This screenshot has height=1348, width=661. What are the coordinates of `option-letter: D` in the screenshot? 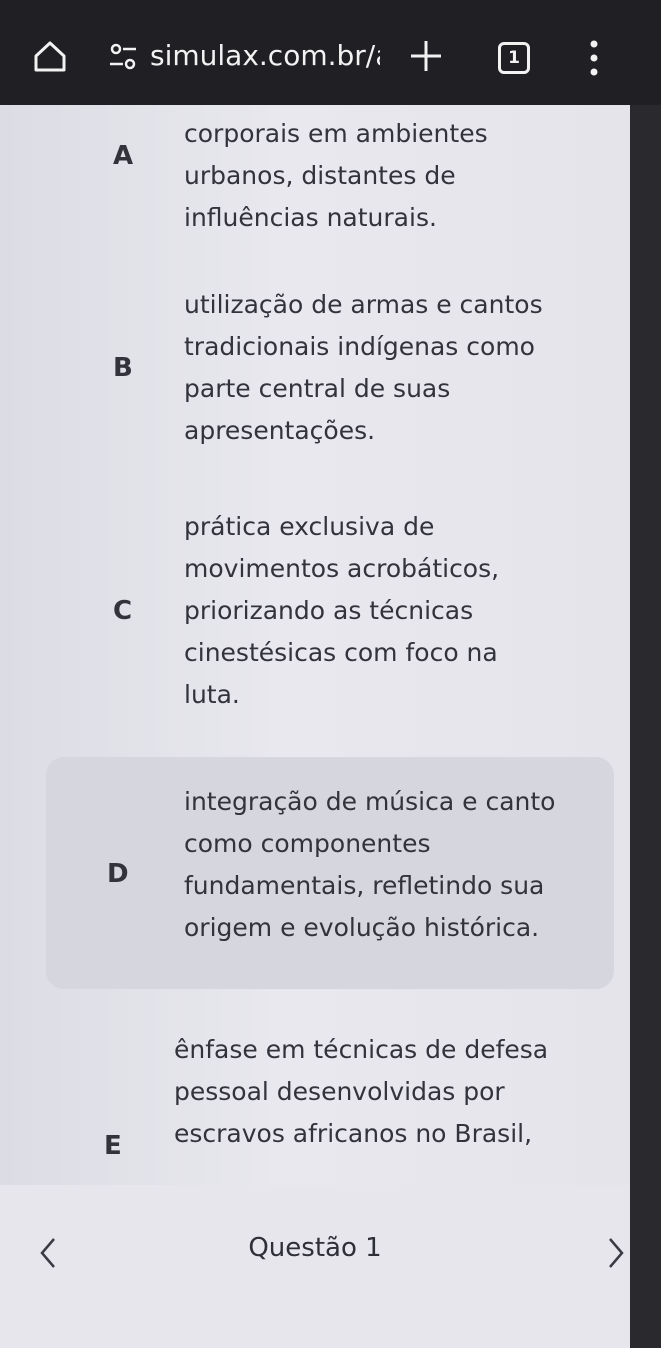 It's located at (118, 874).